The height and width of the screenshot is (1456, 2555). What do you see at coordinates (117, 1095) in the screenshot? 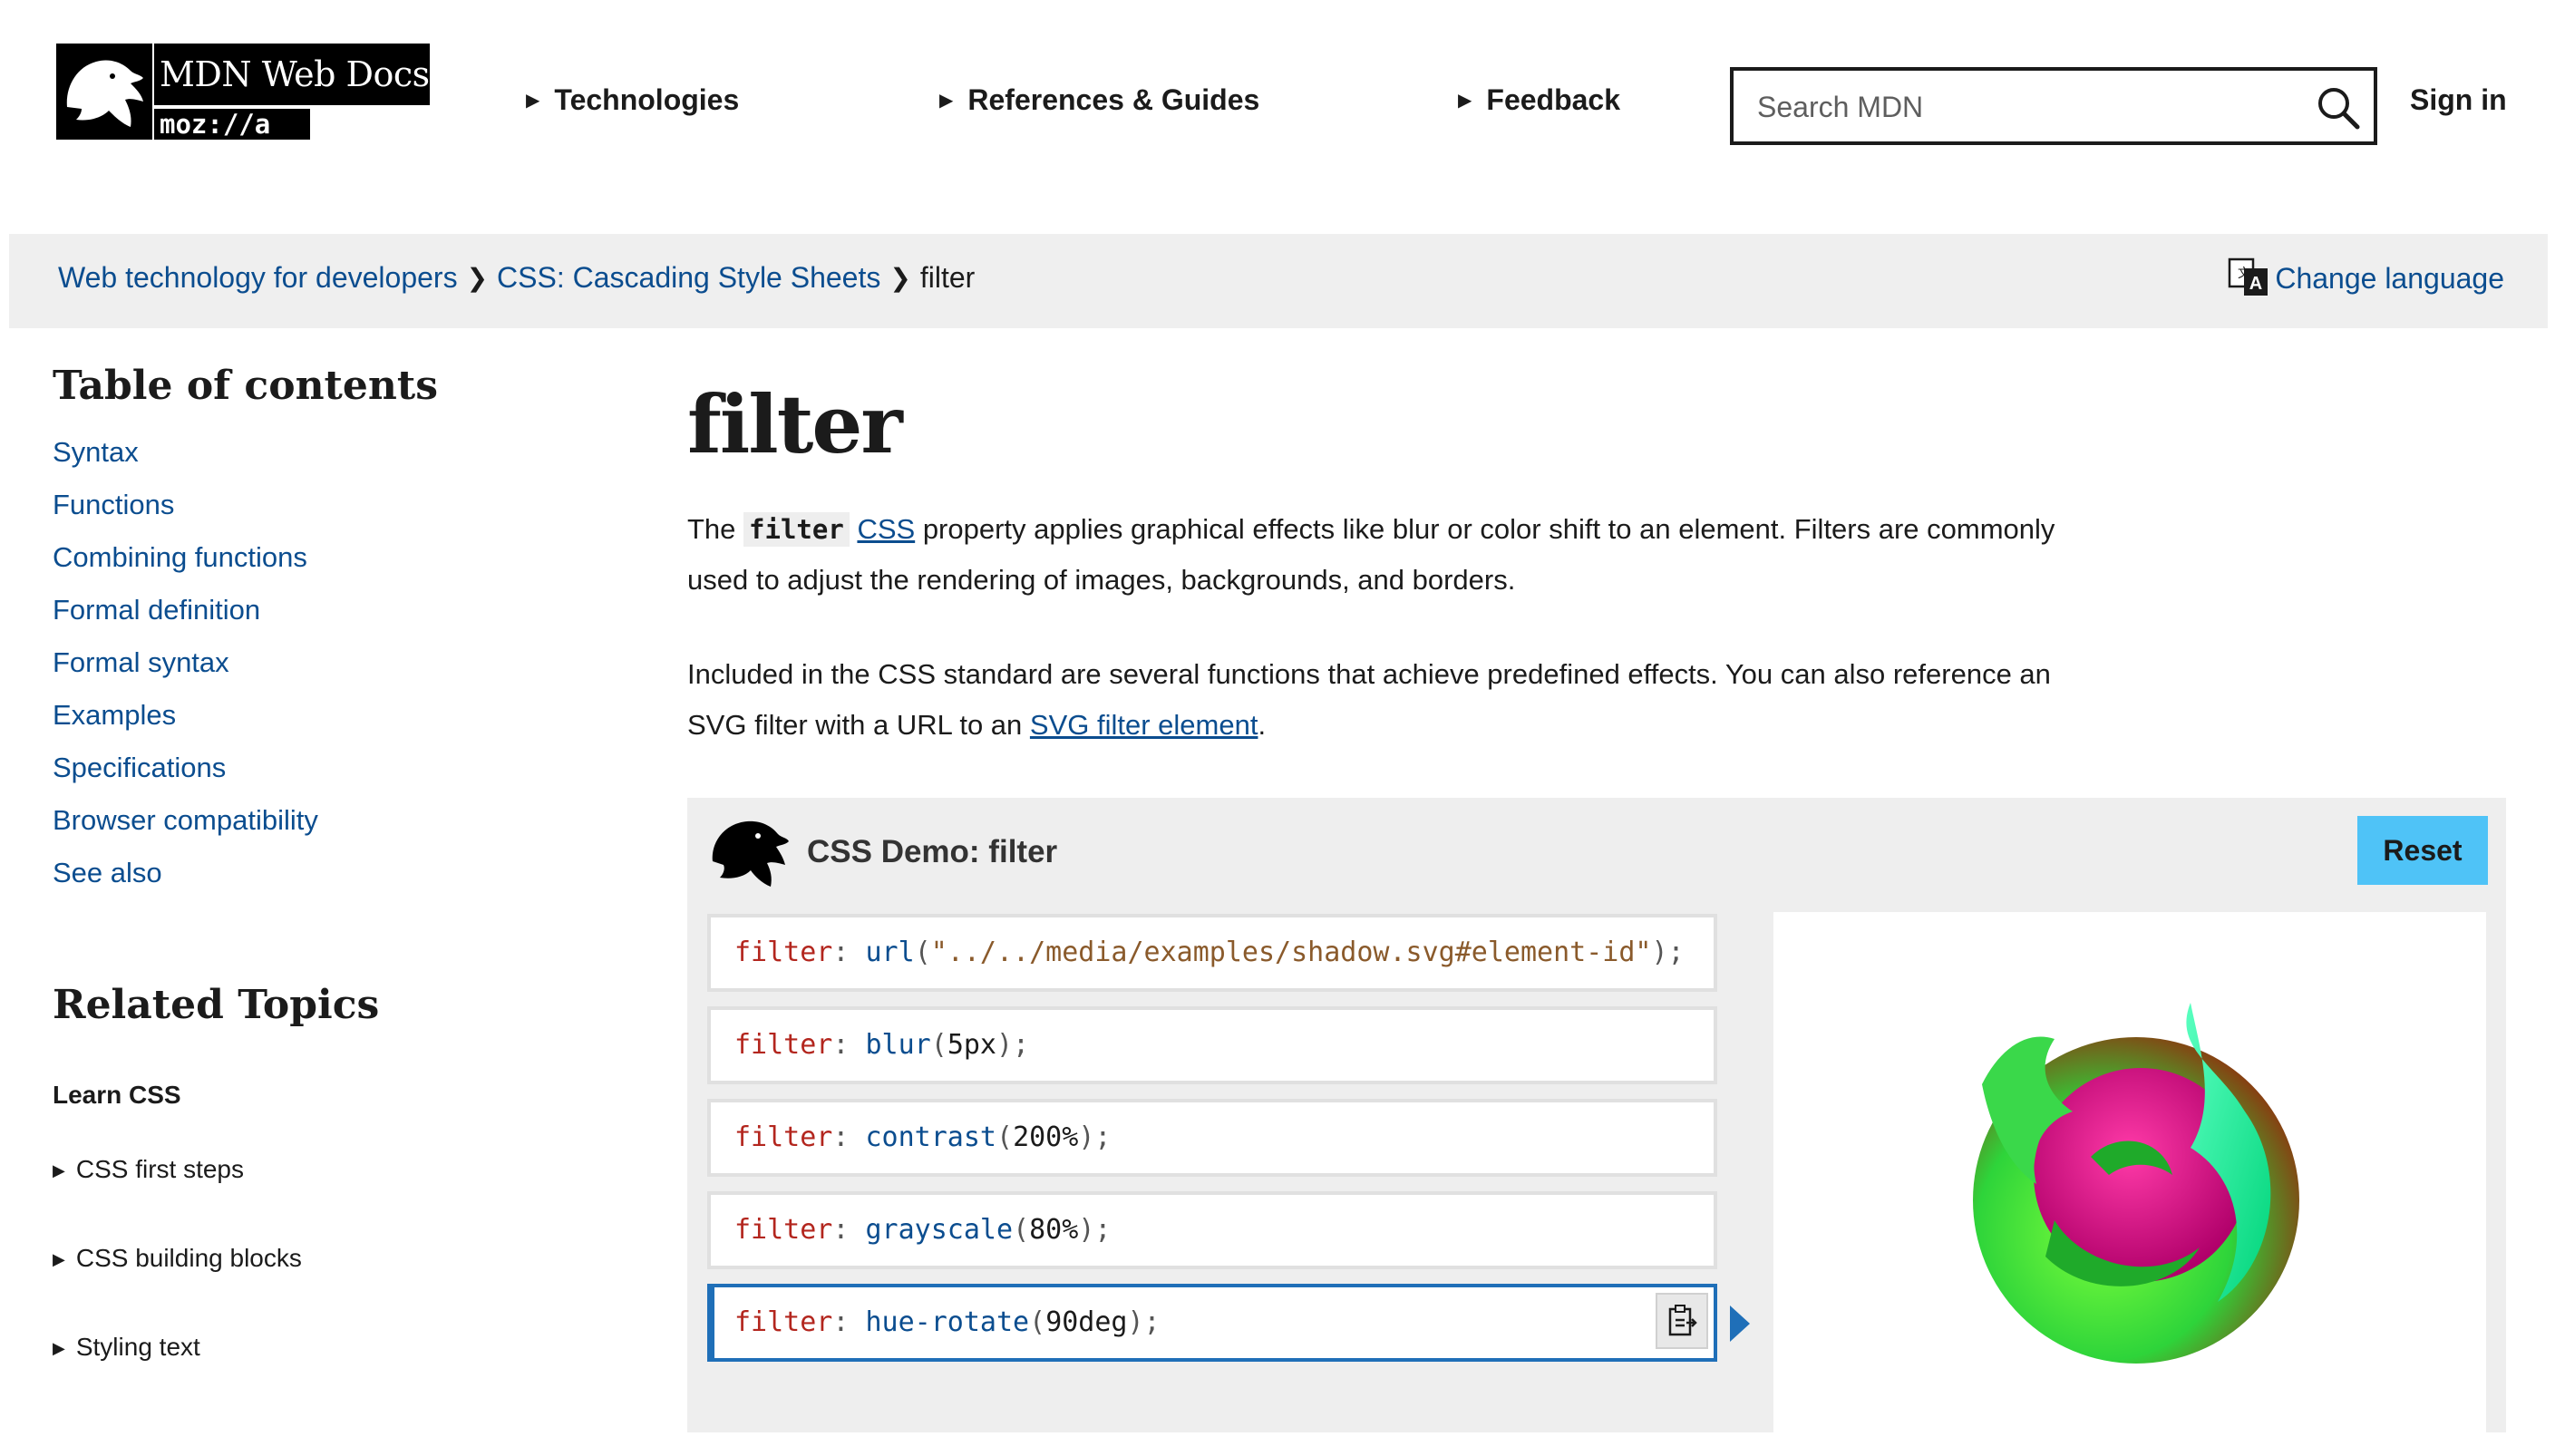
I see `learn-css-heading: Learn CSS` at bounding box center [117, 1095].